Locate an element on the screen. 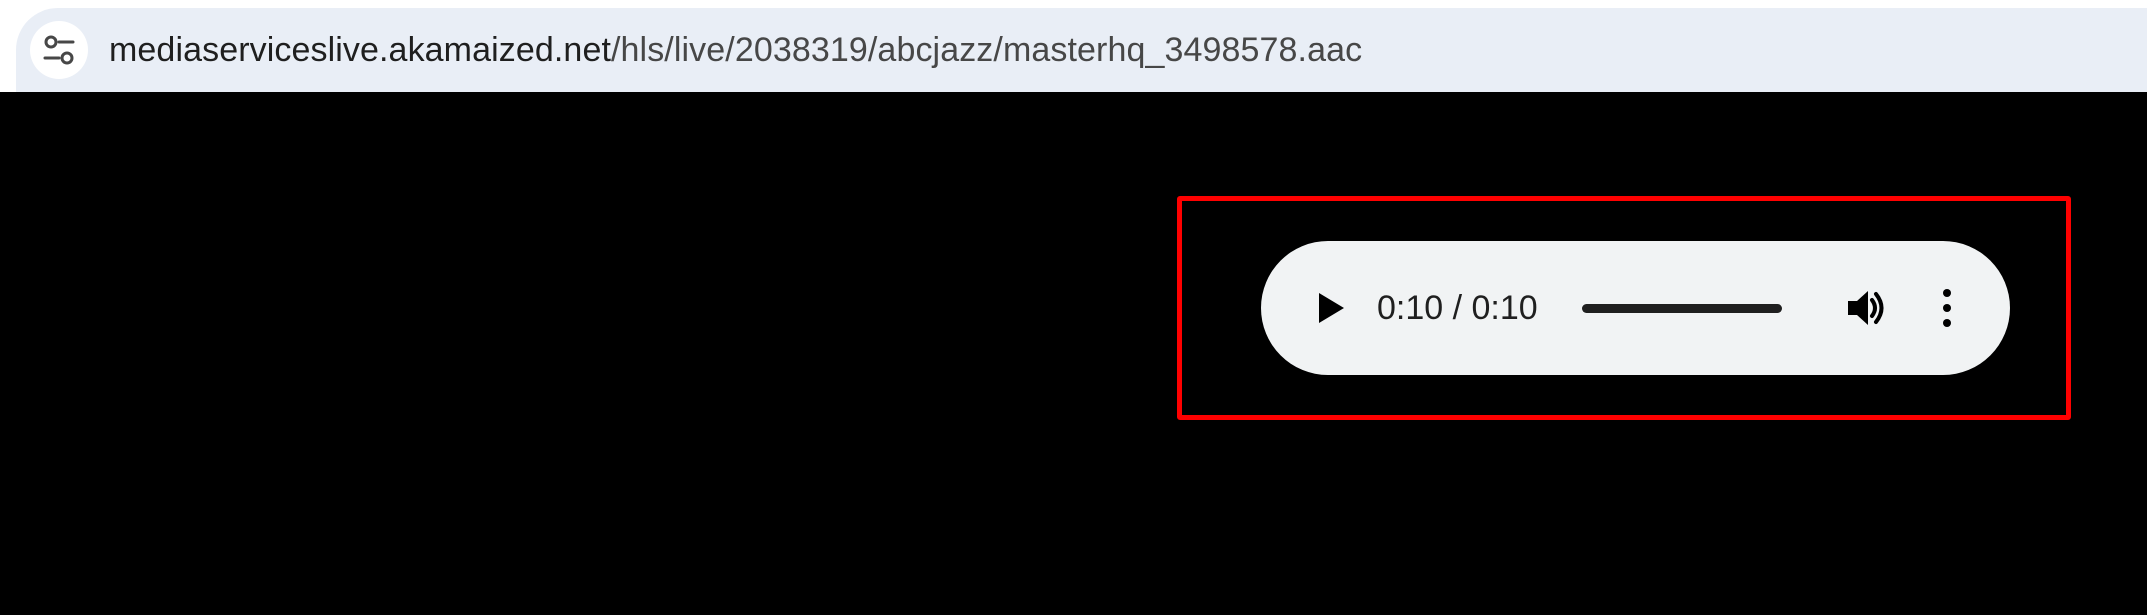 This screenshot has width=2147, height=615. more-options-button is located at coordinates (1947, 308).